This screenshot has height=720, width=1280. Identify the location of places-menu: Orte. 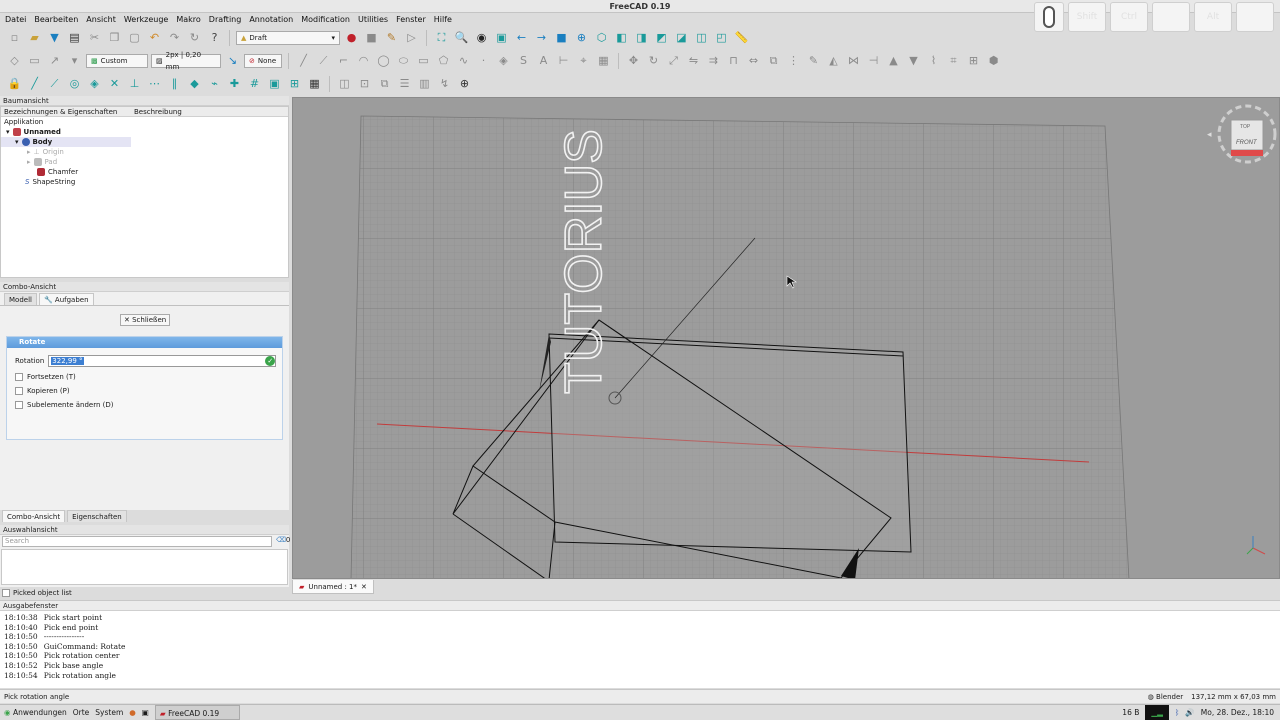
(81, 712).